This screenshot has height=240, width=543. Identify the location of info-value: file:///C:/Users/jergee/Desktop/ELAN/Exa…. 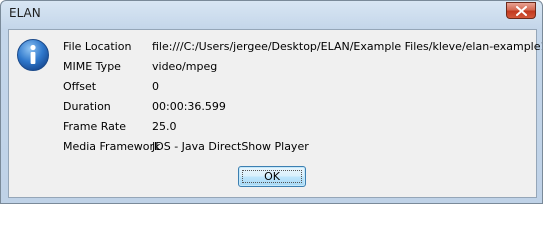
(347, 46).